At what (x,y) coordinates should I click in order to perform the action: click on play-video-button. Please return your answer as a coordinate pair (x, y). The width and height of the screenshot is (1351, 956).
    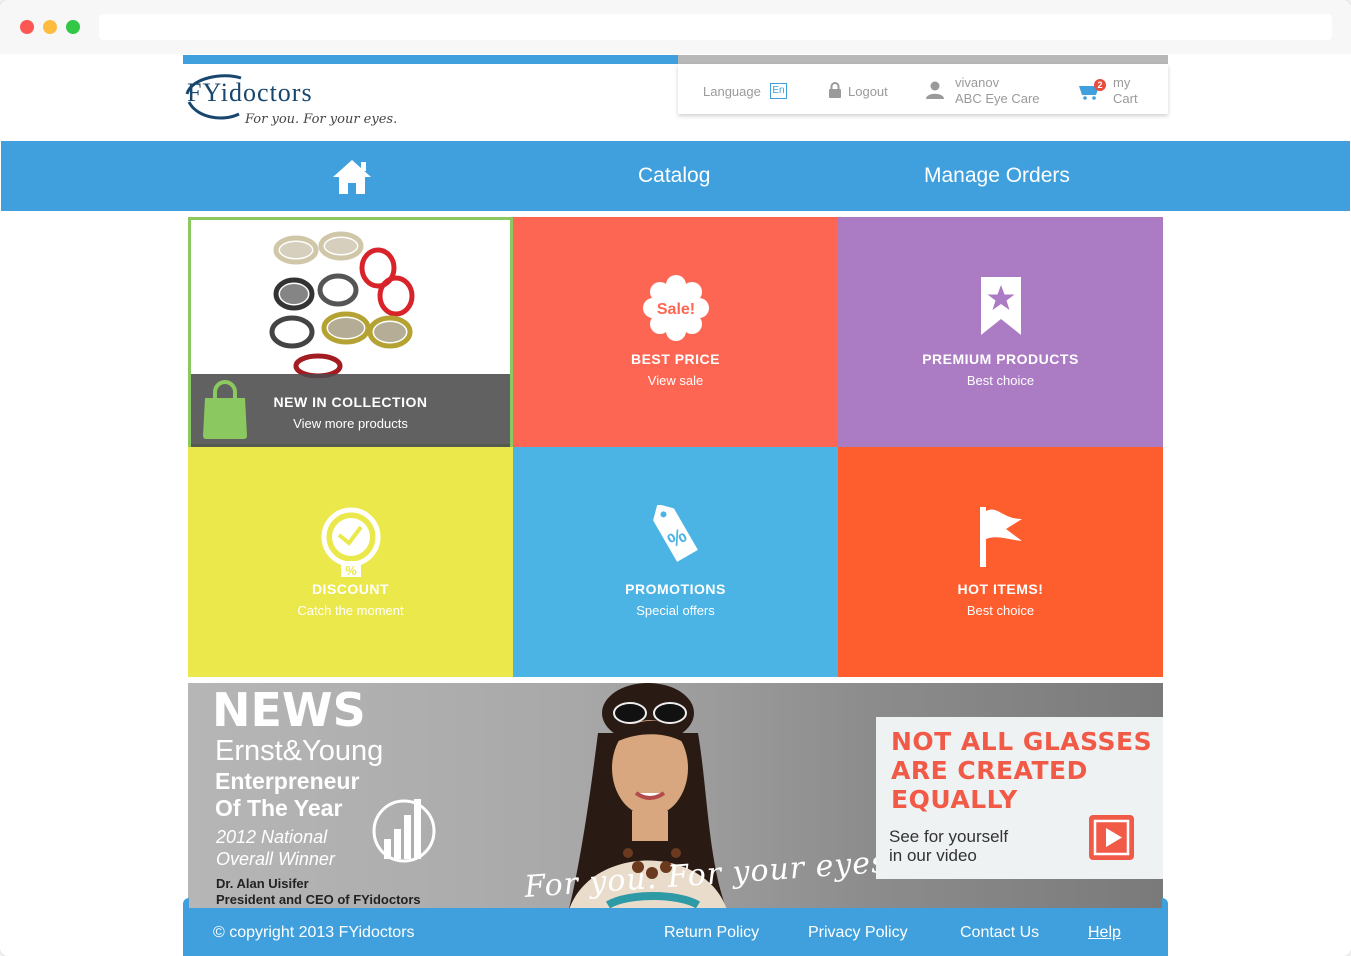
    Looking at the image, I should click on (1111, 837).